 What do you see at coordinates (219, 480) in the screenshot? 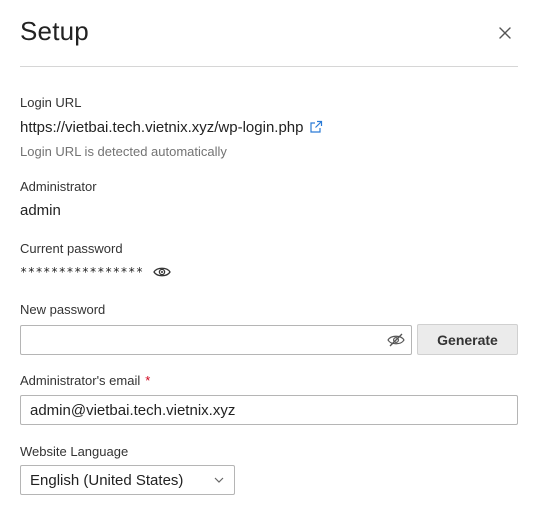
I see `chevron-down-icon` at bounding box center [219, 480].